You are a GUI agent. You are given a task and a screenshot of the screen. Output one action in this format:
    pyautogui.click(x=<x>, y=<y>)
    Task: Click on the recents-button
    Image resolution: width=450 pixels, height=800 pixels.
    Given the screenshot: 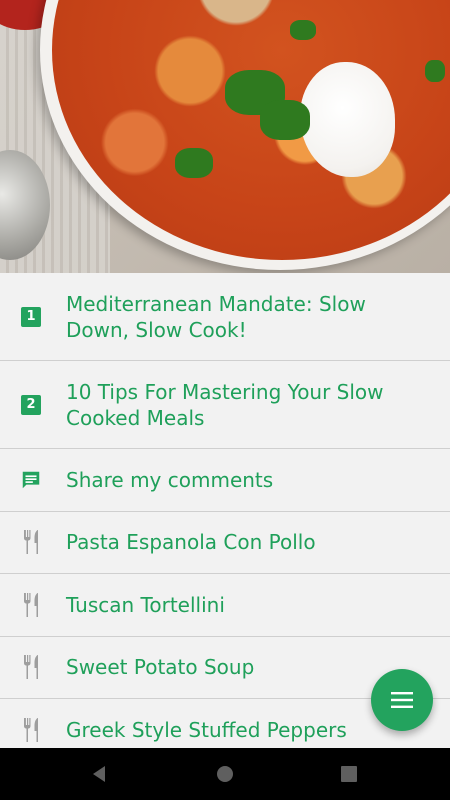 What is the action you would take?
    pyautogui.click(x=349, y=774)
    